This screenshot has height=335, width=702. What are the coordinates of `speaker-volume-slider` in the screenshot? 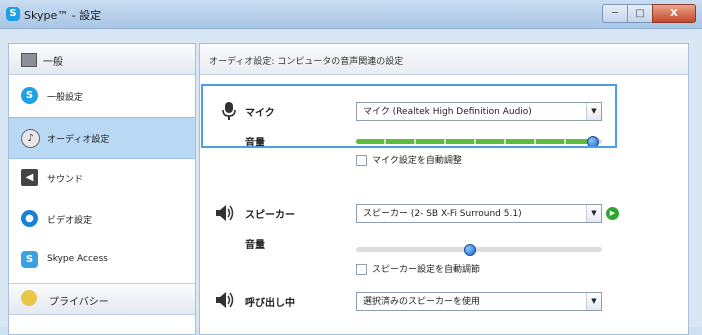 It's located at (479, 250).